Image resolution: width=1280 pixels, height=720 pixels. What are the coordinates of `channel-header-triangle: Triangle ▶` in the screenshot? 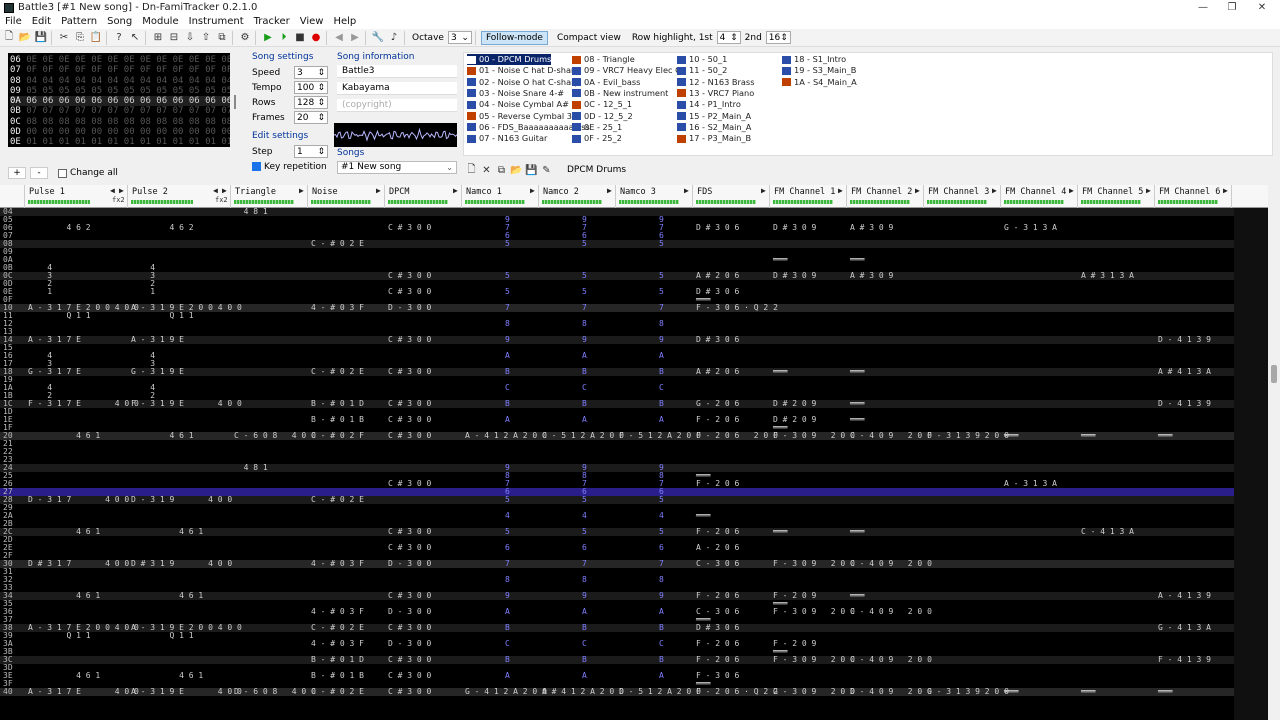 It's located at (269, 196).